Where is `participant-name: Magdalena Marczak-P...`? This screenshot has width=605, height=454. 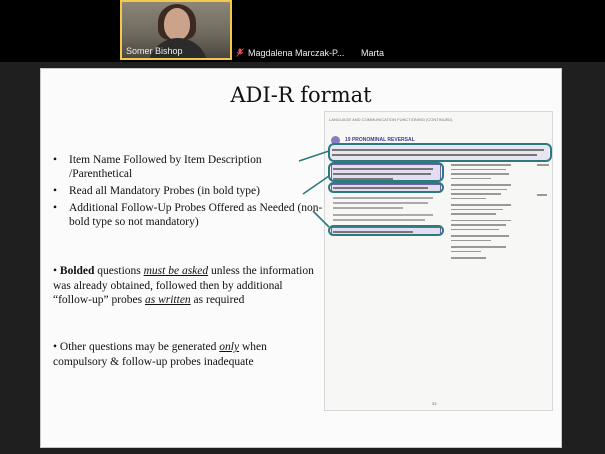 participant-name: Magdalena Marczak-P... is located at coordinates (296, 53).